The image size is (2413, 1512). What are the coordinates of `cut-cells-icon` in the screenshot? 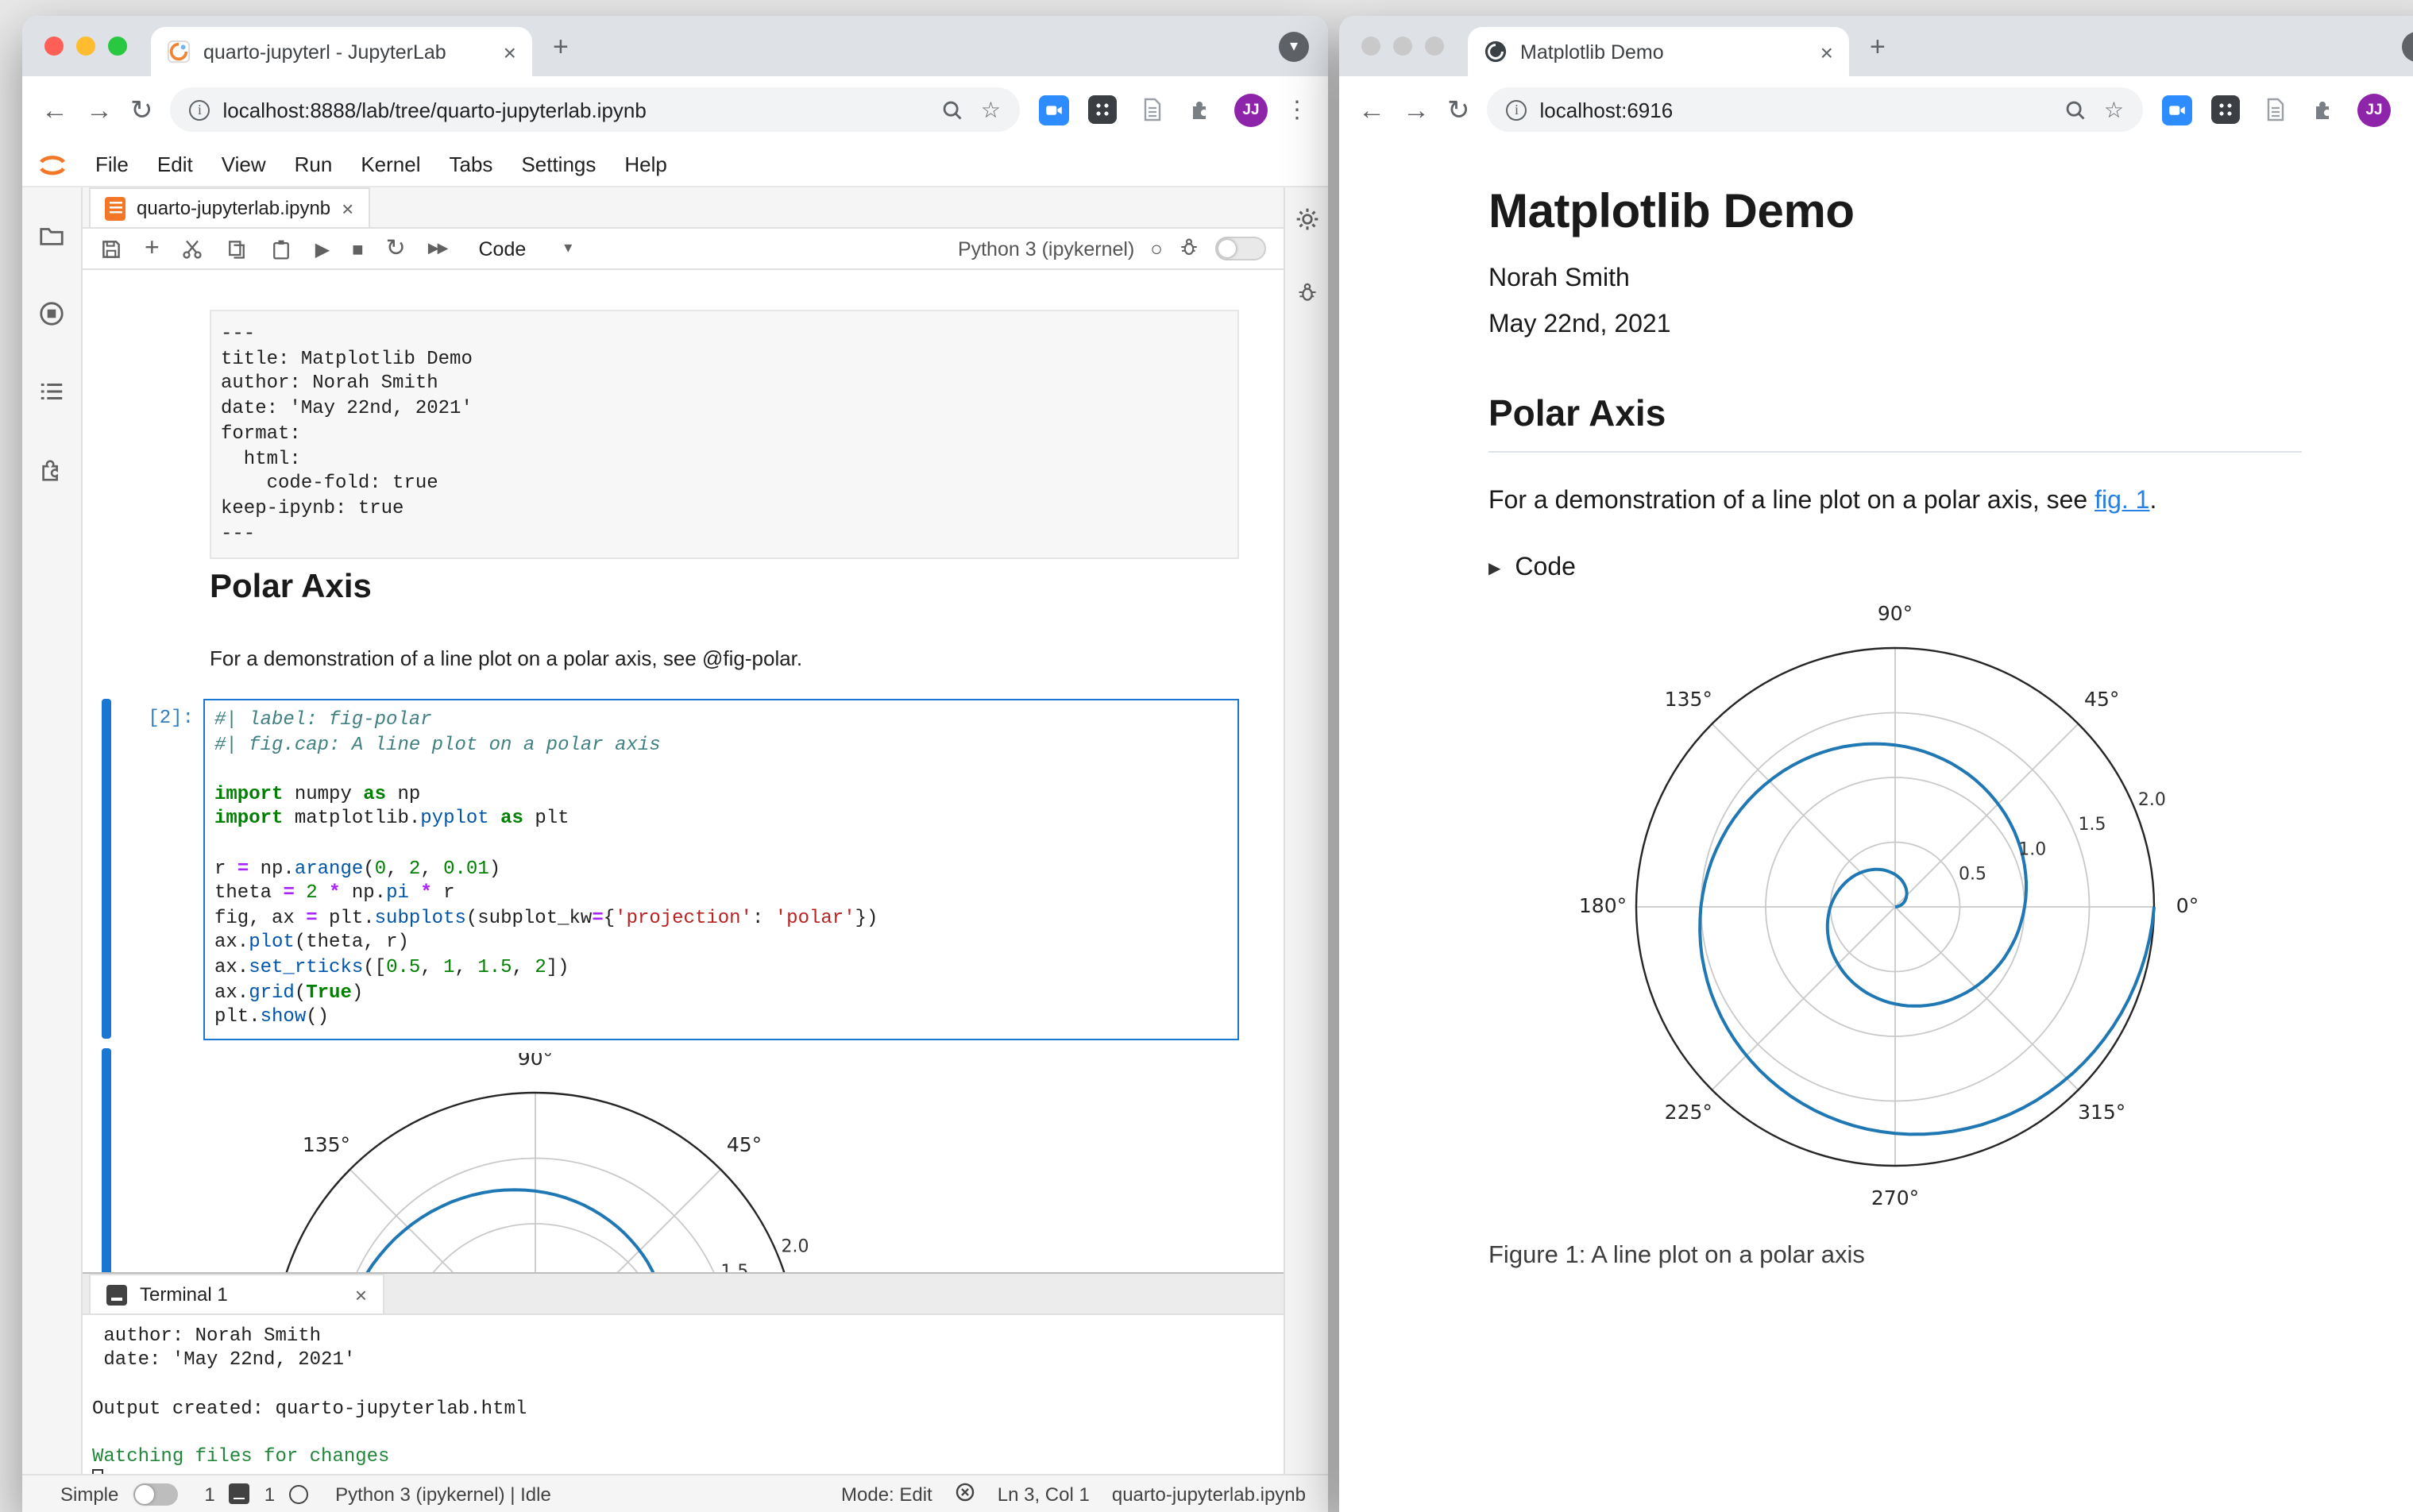 It's located at (193, 248).